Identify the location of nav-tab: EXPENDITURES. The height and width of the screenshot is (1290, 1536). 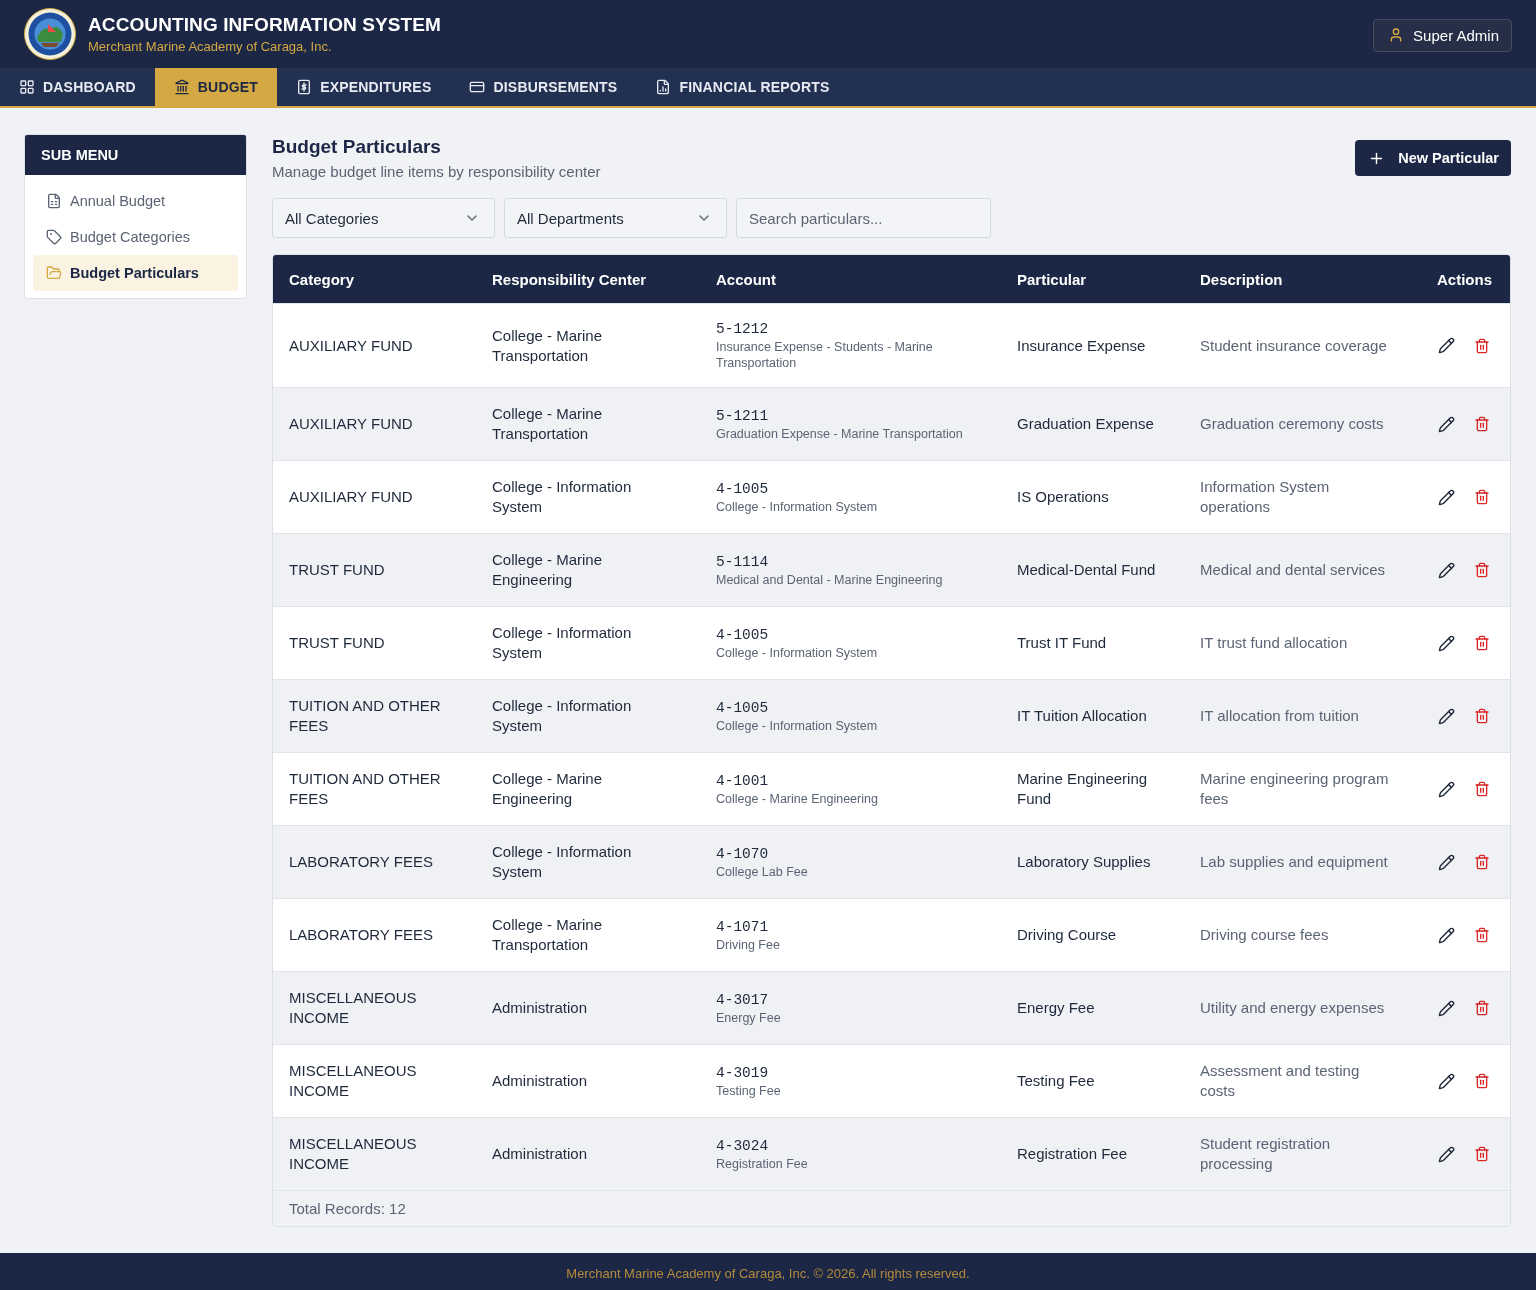
(364, 87).